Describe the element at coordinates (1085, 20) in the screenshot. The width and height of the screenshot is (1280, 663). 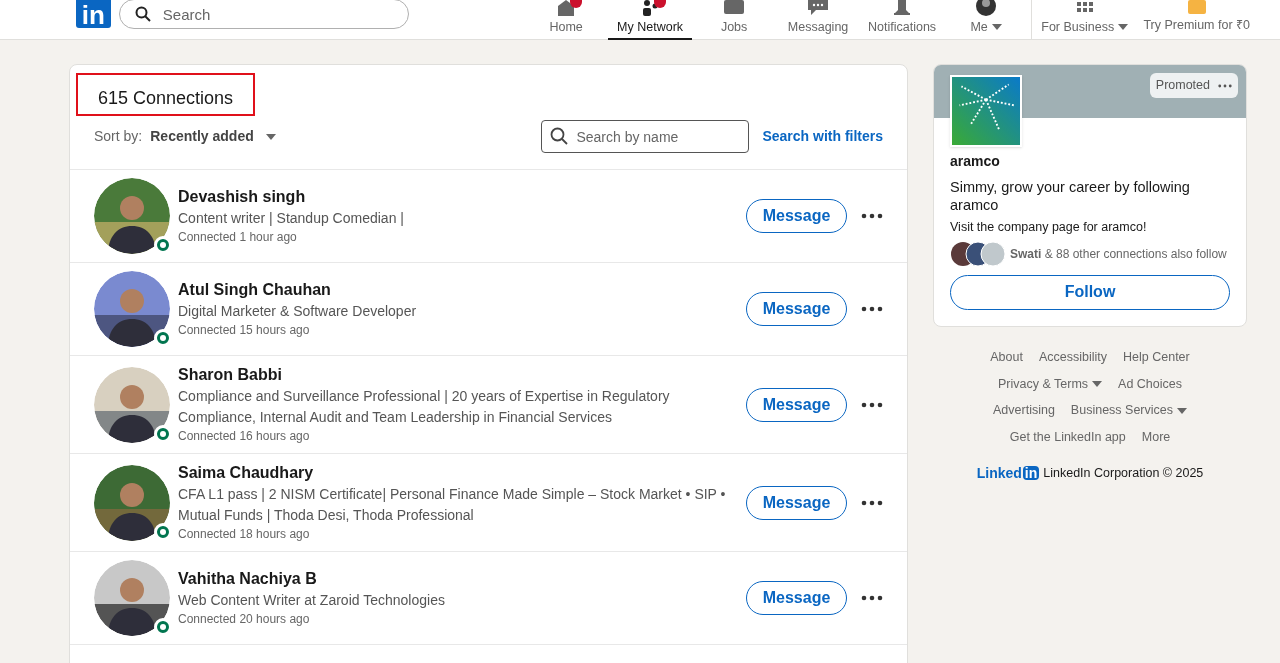
I see `for-business-menu: For Business` at that location.